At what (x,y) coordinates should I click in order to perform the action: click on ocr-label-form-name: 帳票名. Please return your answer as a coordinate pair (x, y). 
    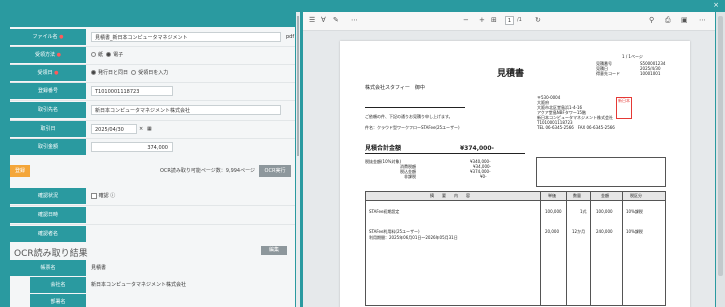
    Looking at the image, I should click on (48, 268).